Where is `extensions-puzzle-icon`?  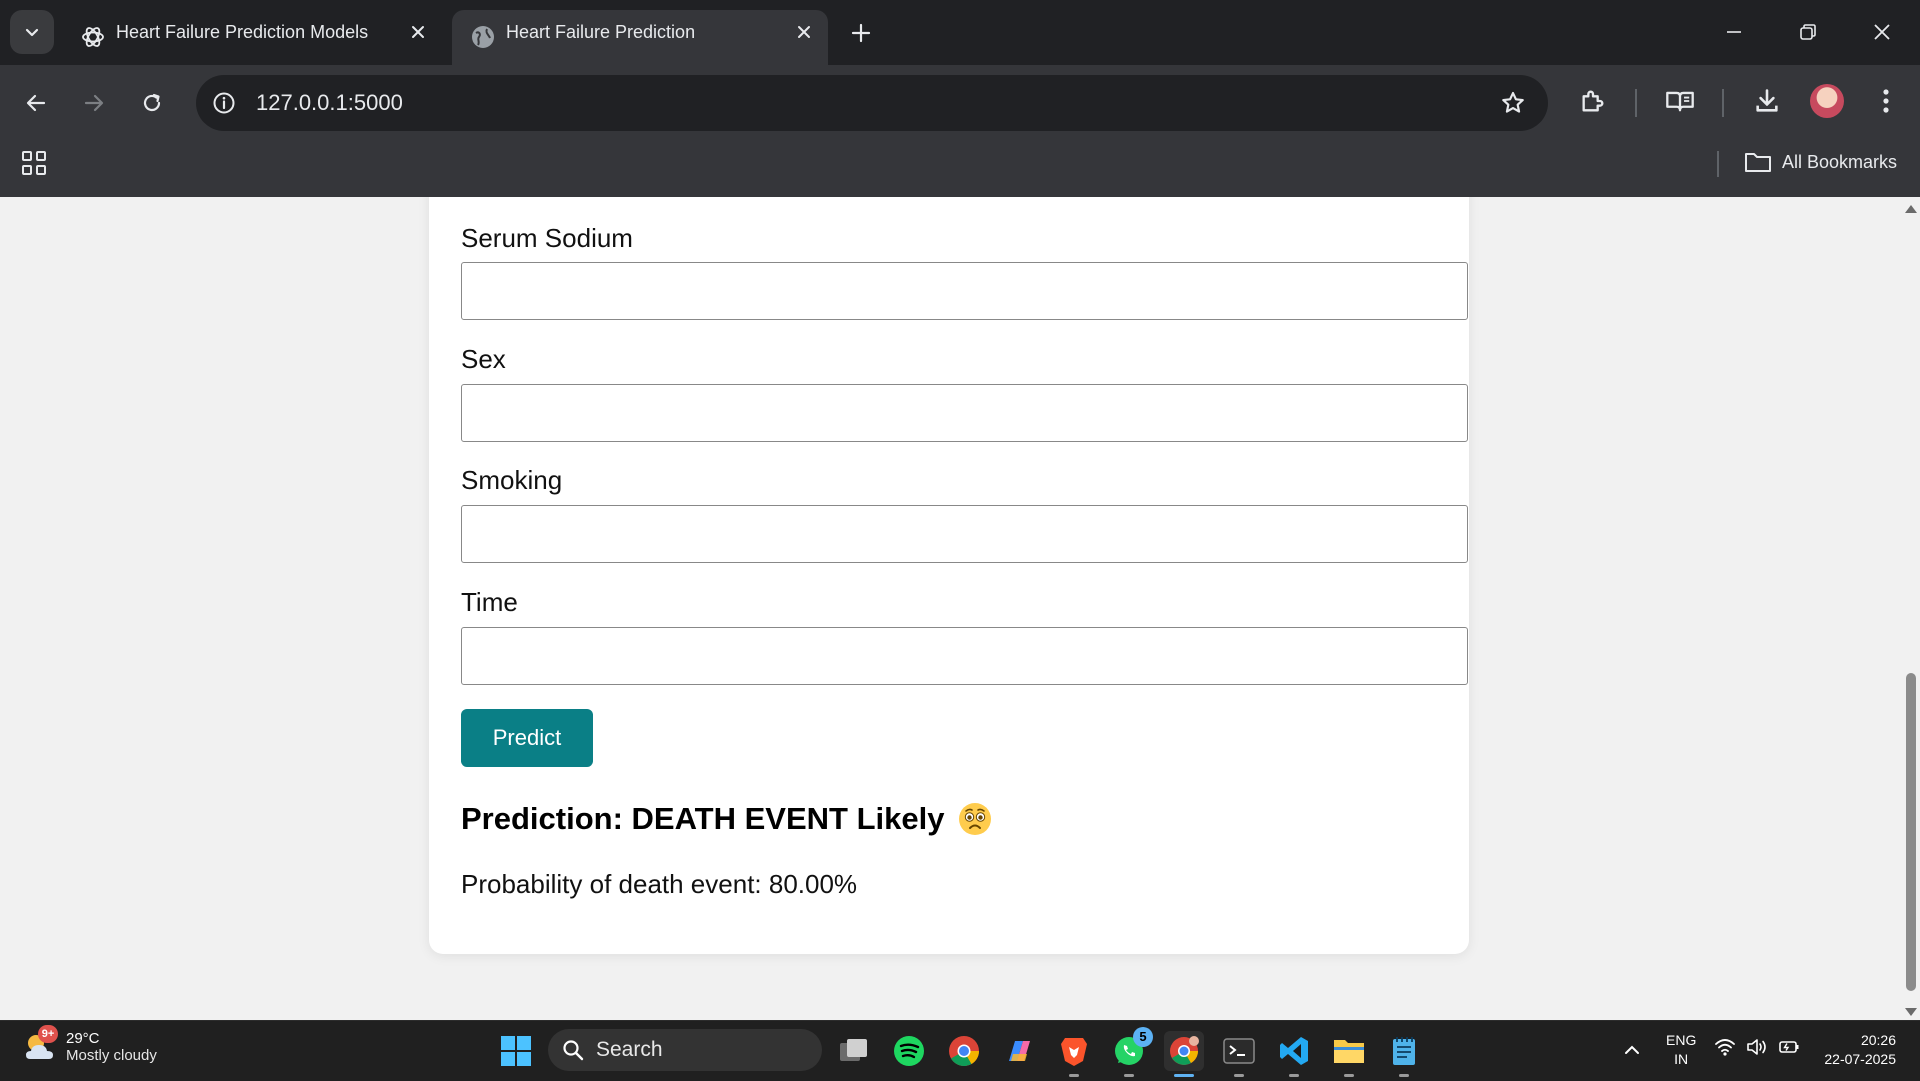 extensions-puzzle-icon is located at coordinates (1593, 101).